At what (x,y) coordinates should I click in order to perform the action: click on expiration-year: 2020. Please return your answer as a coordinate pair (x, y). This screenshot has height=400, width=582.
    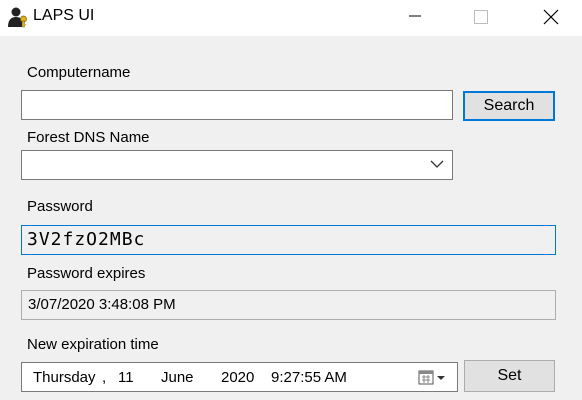
    Looking at the image, I should click on (237, 377).